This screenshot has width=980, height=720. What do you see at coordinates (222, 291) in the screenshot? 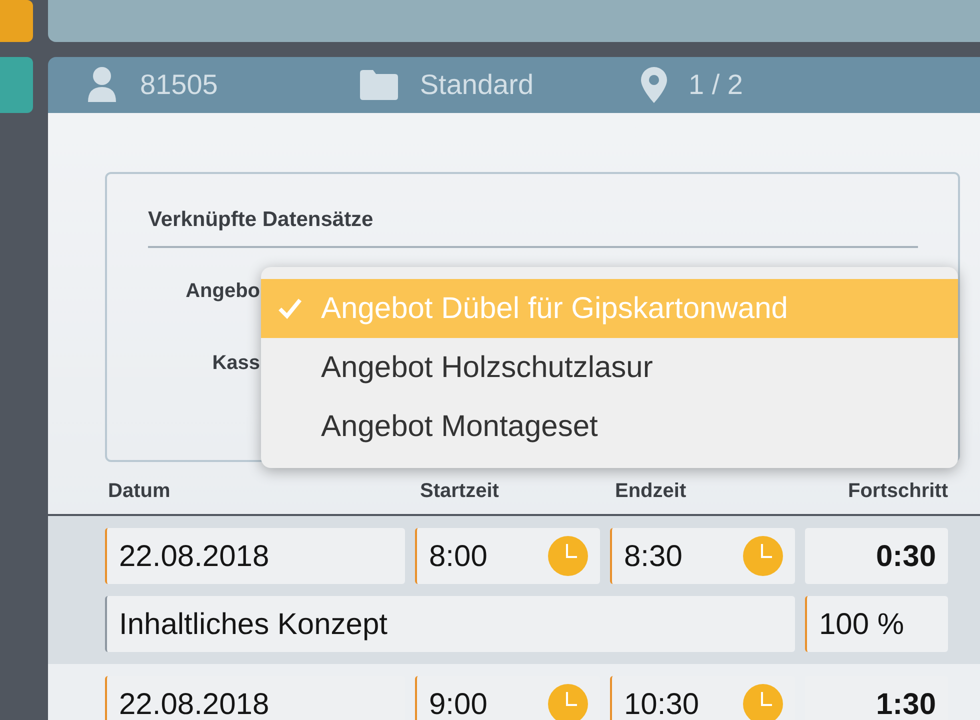
I see `field-label: Angebo` at bounding box center [222, 291].